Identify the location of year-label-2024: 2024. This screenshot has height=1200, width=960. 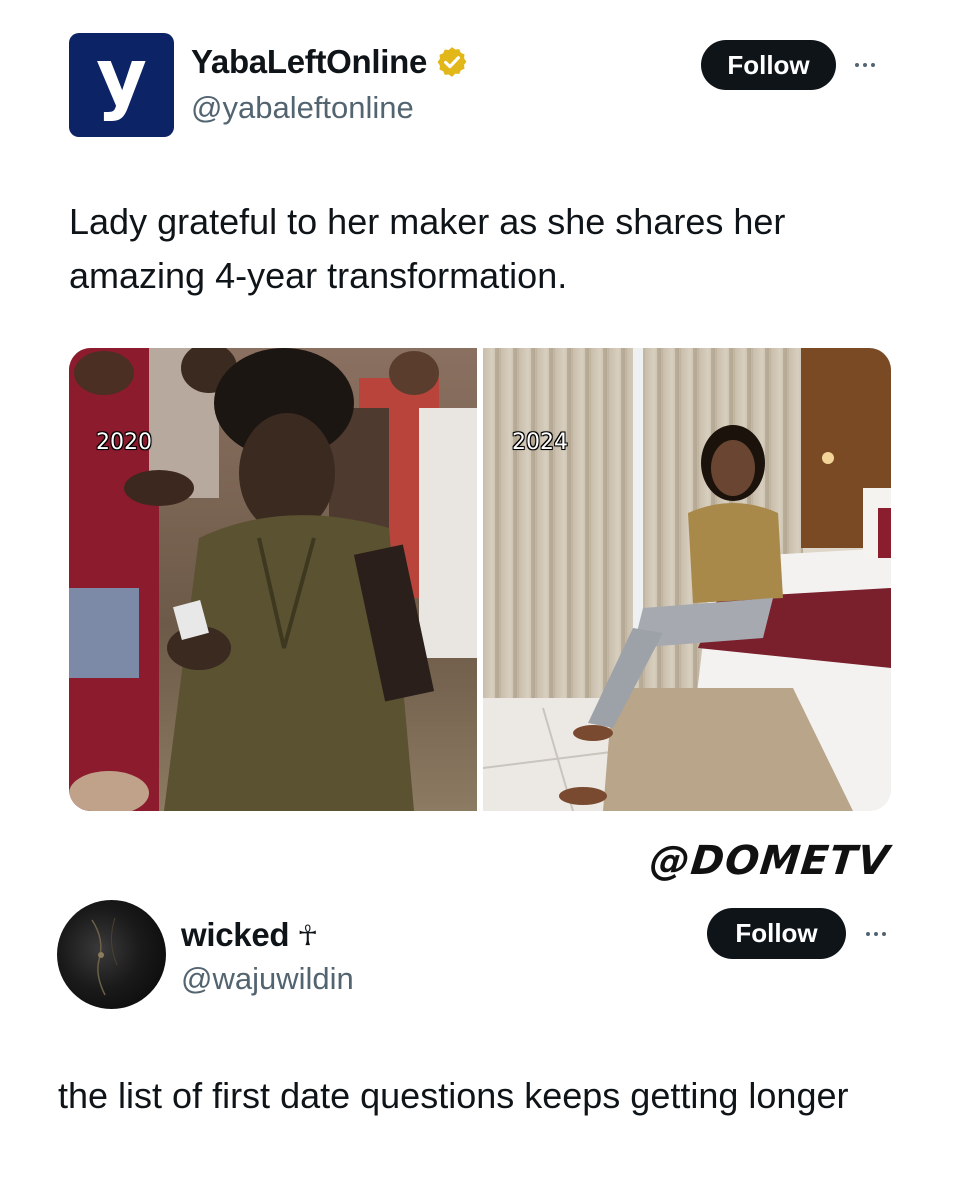
(540, 442).